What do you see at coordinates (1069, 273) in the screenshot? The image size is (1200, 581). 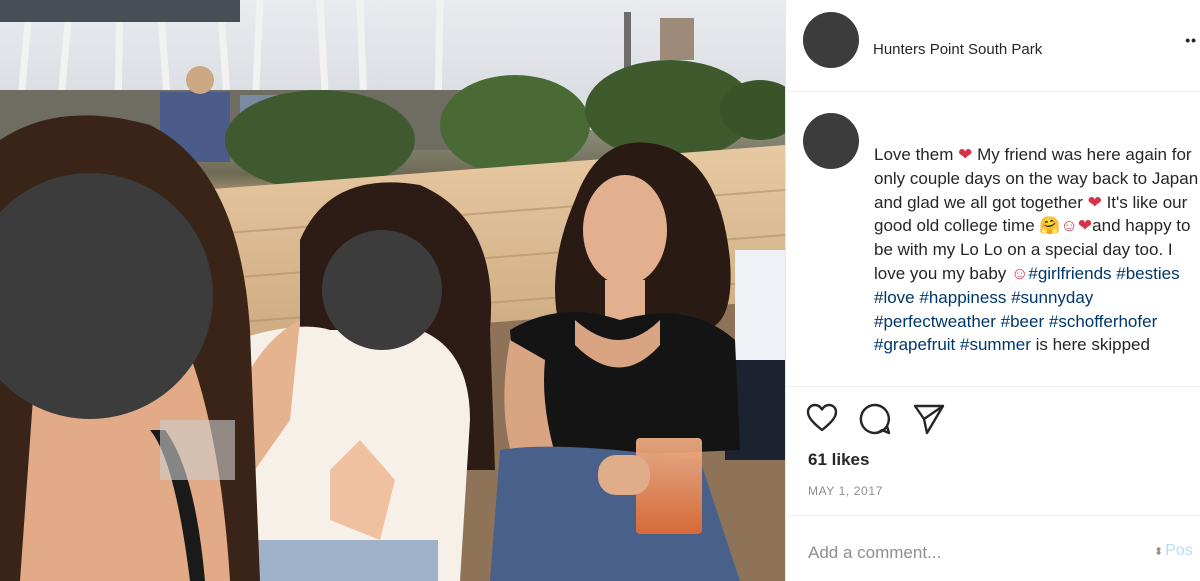 I see `hashtag-link: #girlfriends` at bounding box center [1069, 273].